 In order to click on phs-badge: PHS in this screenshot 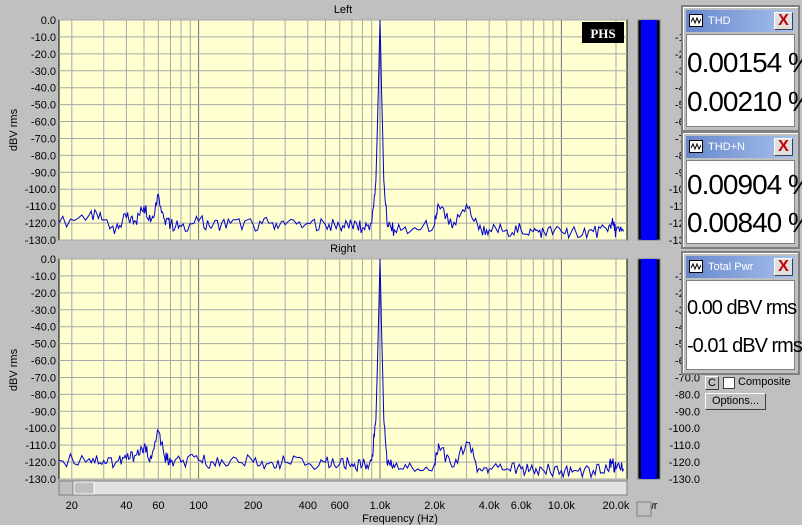, I will do `click(602, 33)`.